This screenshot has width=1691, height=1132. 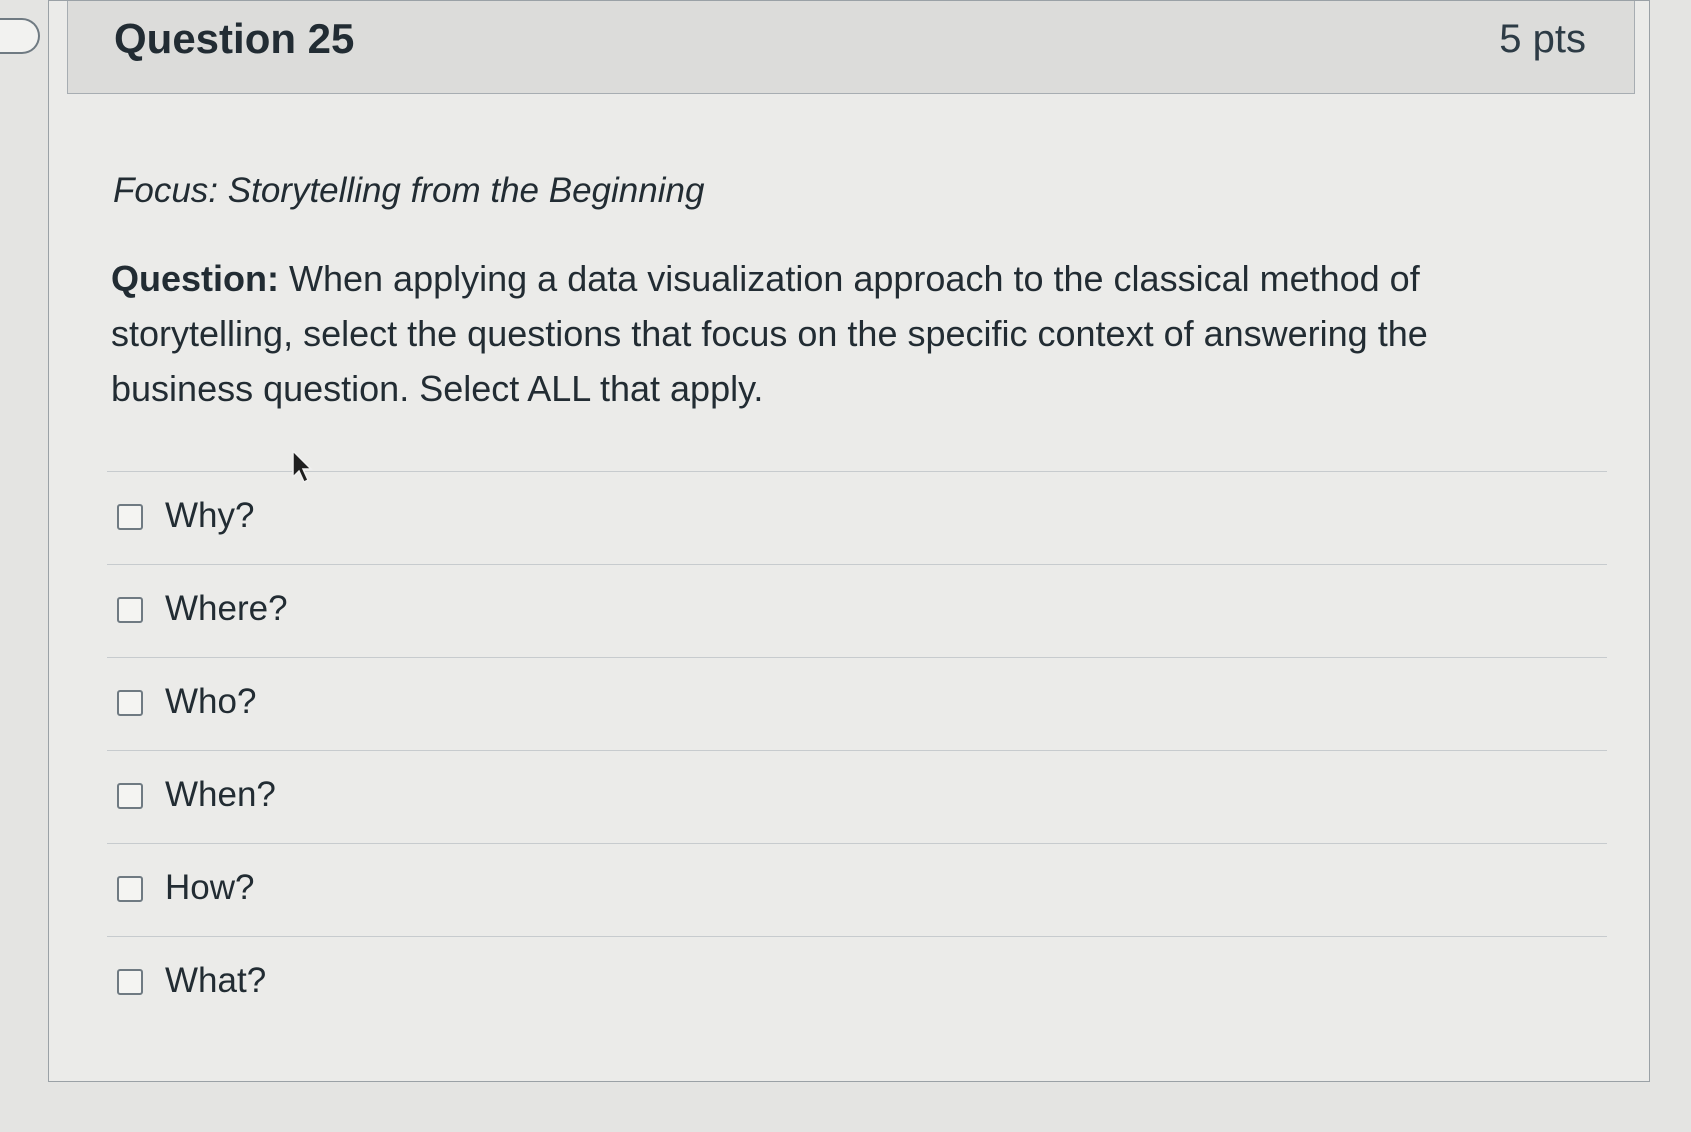 I want to click on question-header: Question 25 5 pts, so click(x=851, y=47).